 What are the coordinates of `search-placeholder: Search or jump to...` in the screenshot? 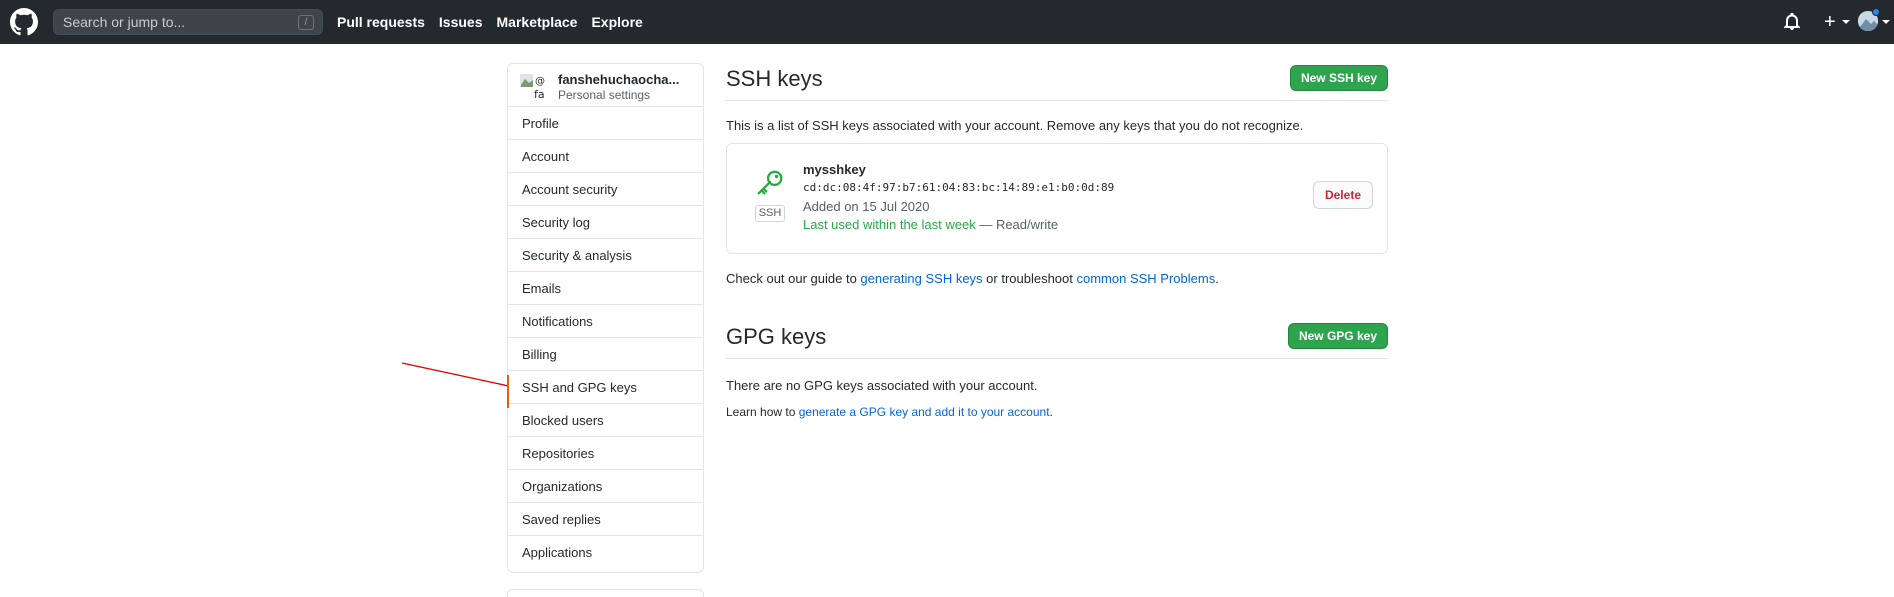 It's located at (124, 22).